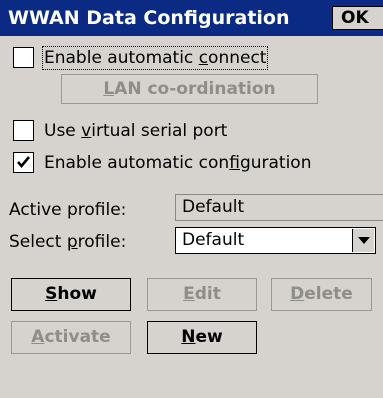 The height and width of the screenshot is (398, 383). I want to click on select-profile-dropdown: Default, so click(275, 240).